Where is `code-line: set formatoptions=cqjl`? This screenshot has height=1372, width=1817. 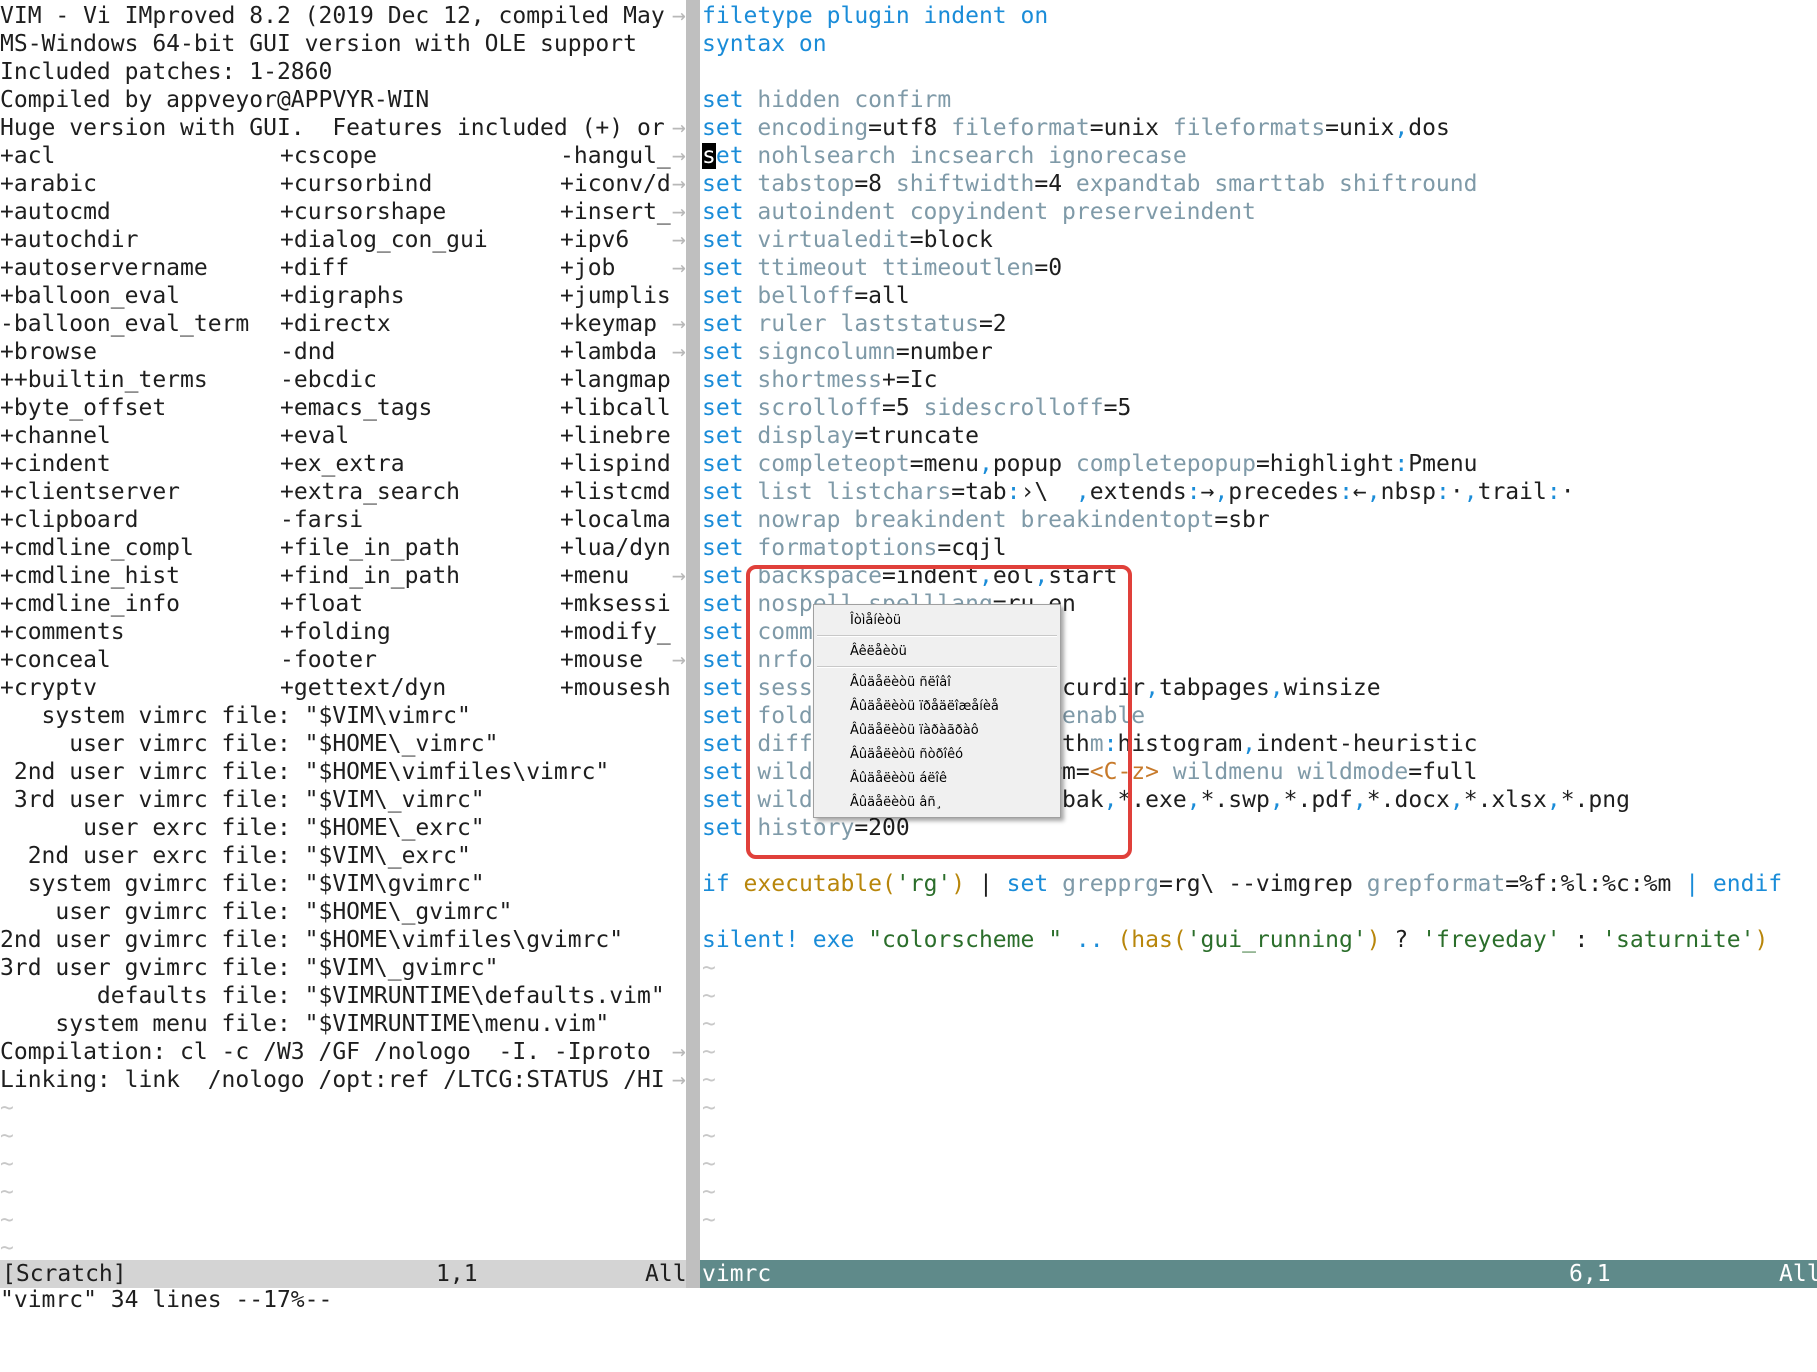
code-line: set formatoptions=cqjl is located at coordinates (854, 548).